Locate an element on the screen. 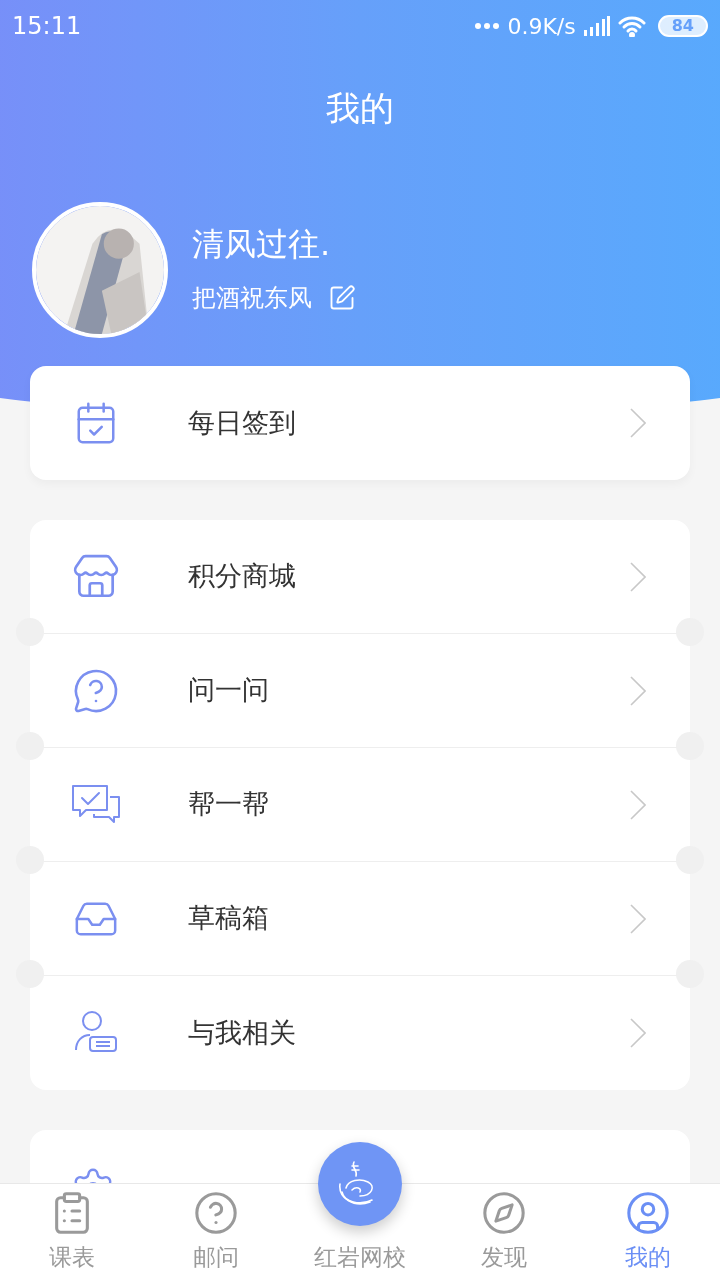 The width and height of the screenshot is (720, 1280). network-speed: 0.9K/s is located at coordinates (541, 26).